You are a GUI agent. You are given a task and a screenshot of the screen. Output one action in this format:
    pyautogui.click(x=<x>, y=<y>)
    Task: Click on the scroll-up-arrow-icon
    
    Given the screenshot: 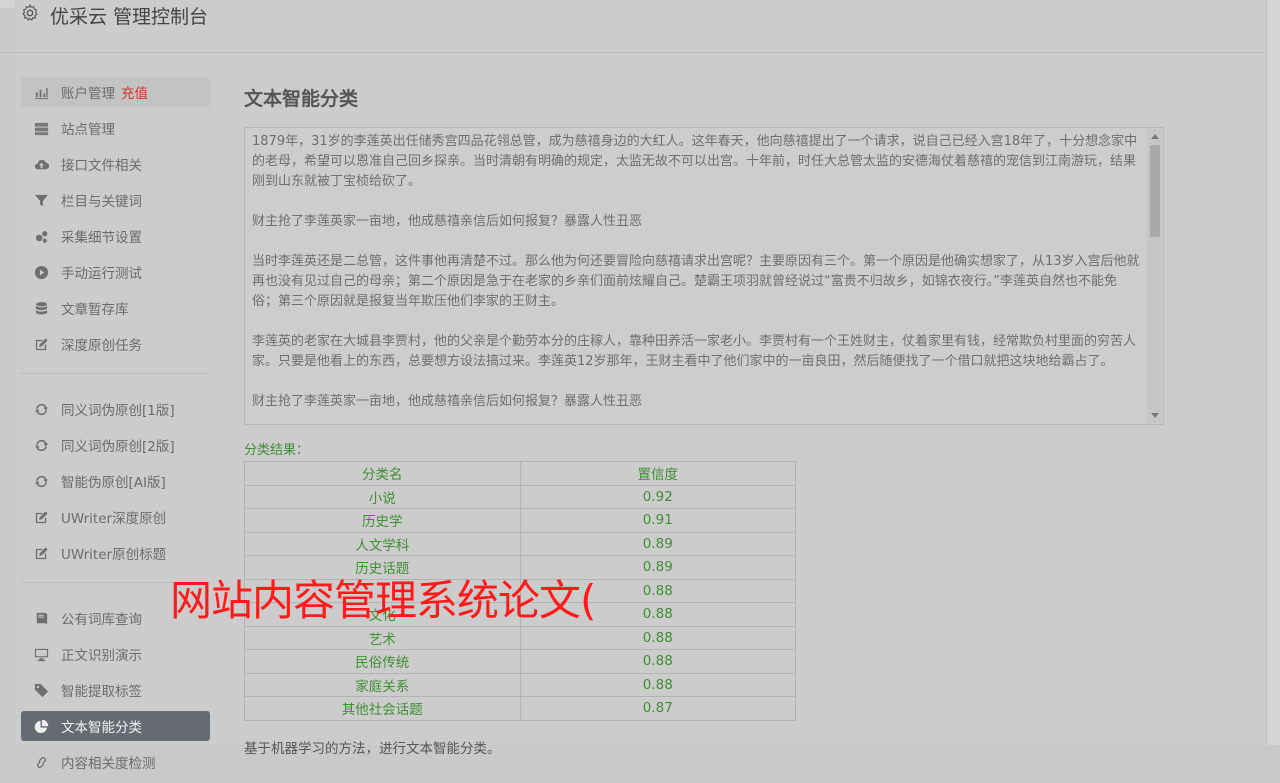 What is the action you would take?
    pyautogui.click(x=1155, y=136)
    